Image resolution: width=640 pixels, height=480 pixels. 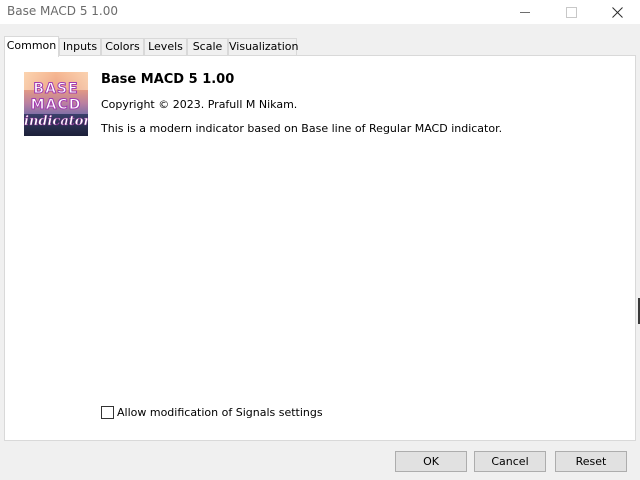 I want to click on logo-text-indicator: indicator, so click(x=56, y=122).